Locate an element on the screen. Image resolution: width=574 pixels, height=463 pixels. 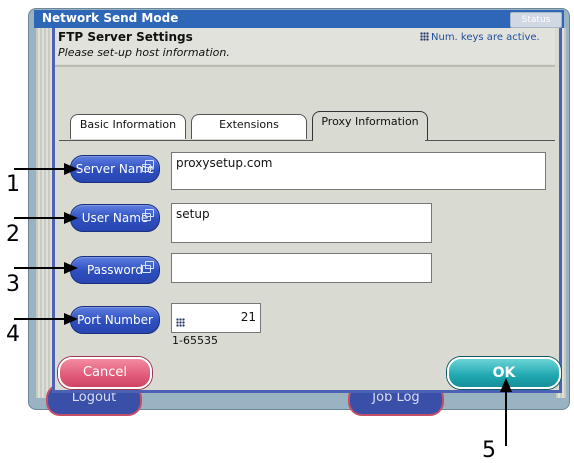
user-name-button: User Name is located at coordinates (115, 218).